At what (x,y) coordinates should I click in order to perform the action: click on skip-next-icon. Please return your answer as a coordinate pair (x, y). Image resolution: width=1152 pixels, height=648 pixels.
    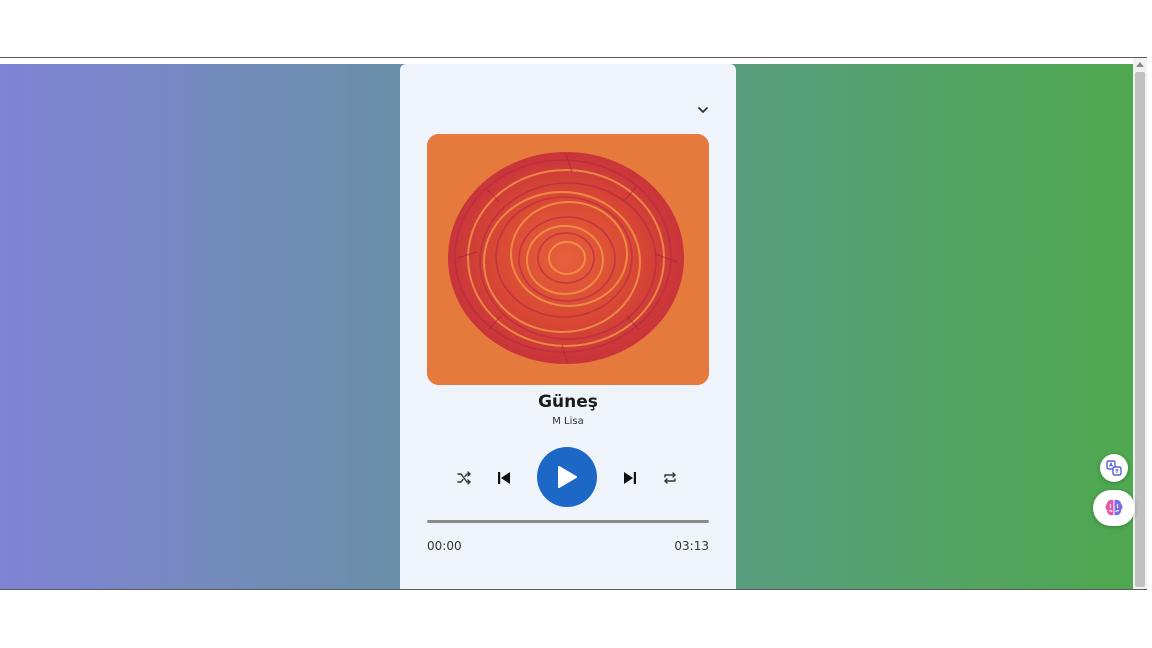
    Looking at the image, I should click on (630, 478).